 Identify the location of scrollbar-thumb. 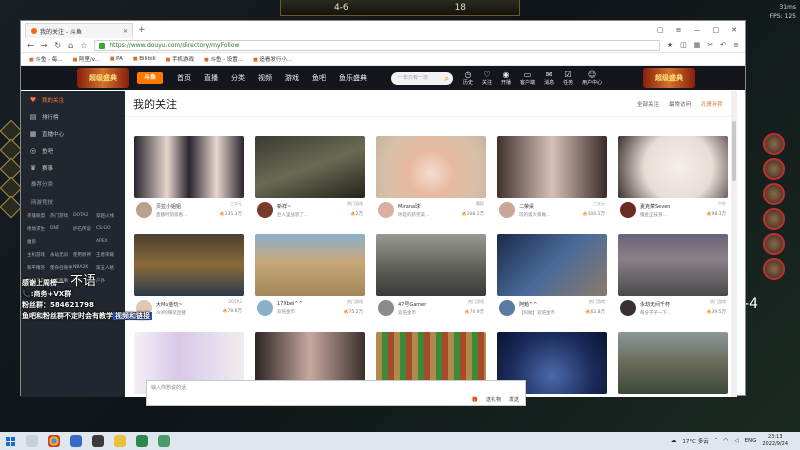
(734, 151).